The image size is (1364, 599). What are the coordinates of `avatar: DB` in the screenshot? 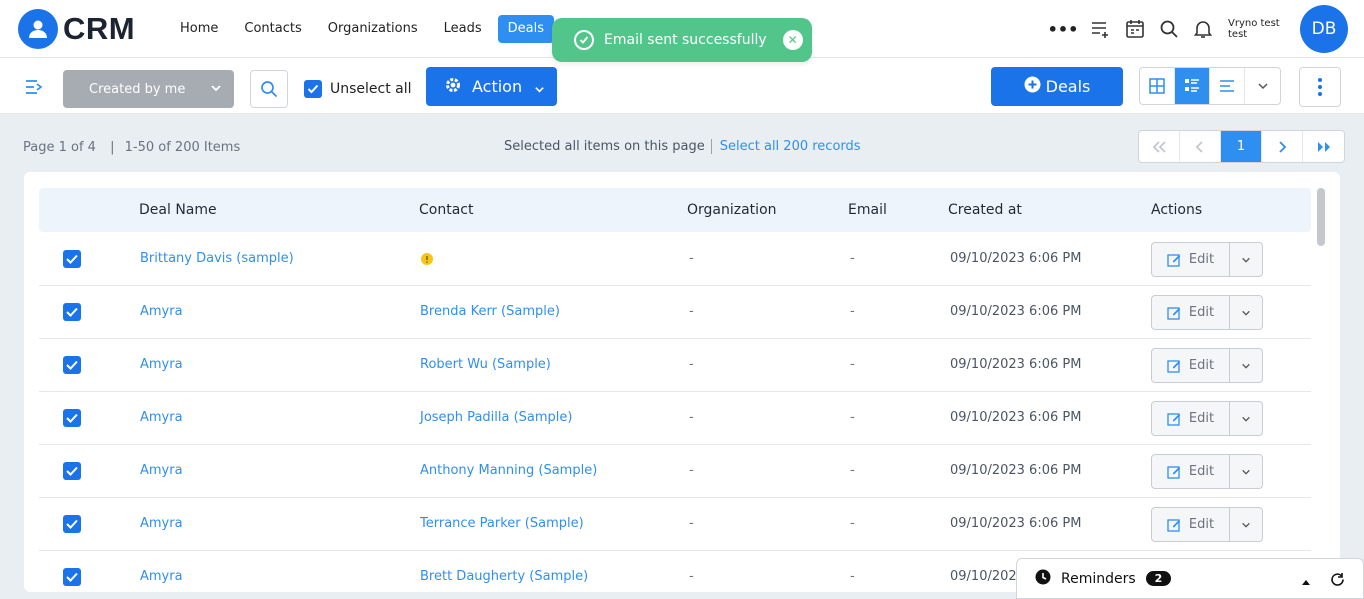 It's located at (1324, 29).